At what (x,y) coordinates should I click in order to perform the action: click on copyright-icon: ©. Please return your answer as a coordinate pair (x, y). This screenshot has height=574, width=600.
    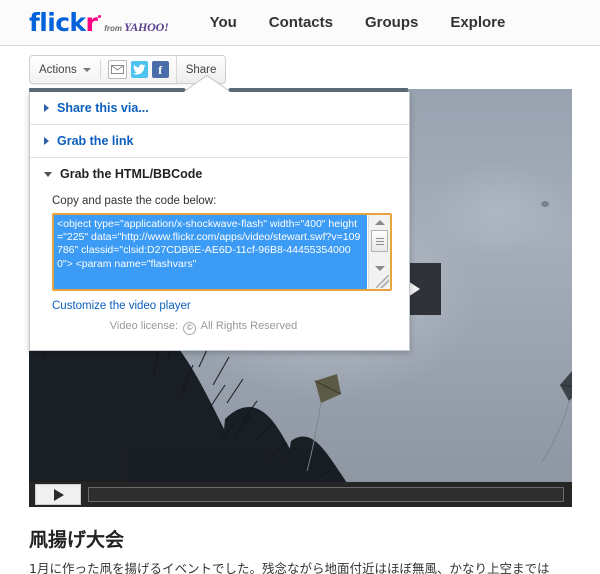
    Looking at the image, I should click on (190, 328).